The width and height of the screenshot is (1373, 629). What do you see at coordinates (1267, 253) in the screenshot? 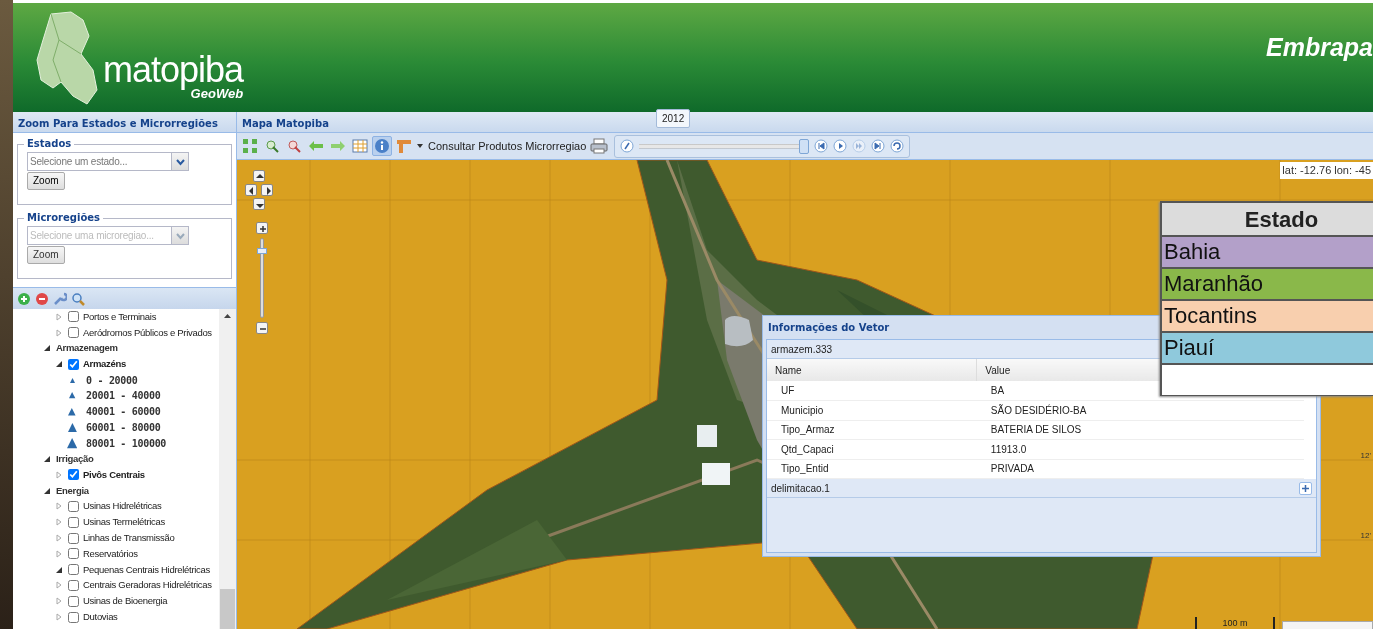
I see `legend-row: Bahia` at bounding box center [1267, 253].